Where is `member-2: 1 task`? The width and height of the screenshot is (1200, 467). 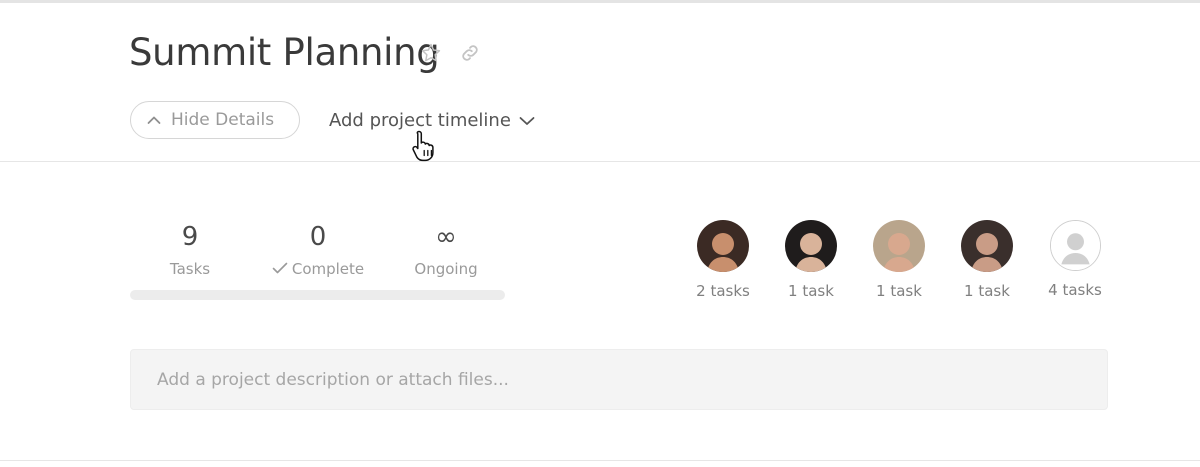 member-2: 1 task is located at coordinates (811, 260).